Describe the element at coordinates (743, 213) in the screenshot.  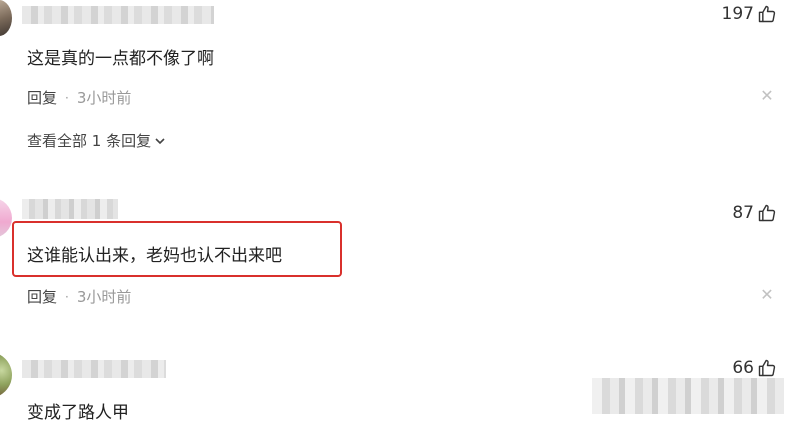
I see `like-count: 87` at that location.